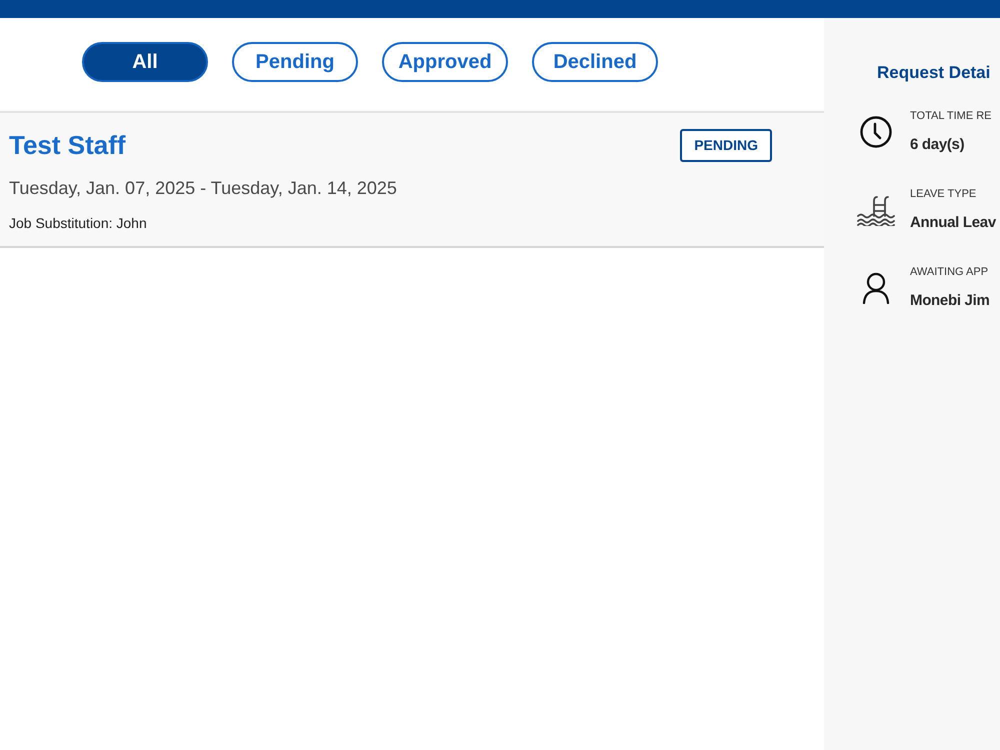 This screenshot has height=750, width=1000. I want to click on detail-value: Annual Leav, so click(953, 223).